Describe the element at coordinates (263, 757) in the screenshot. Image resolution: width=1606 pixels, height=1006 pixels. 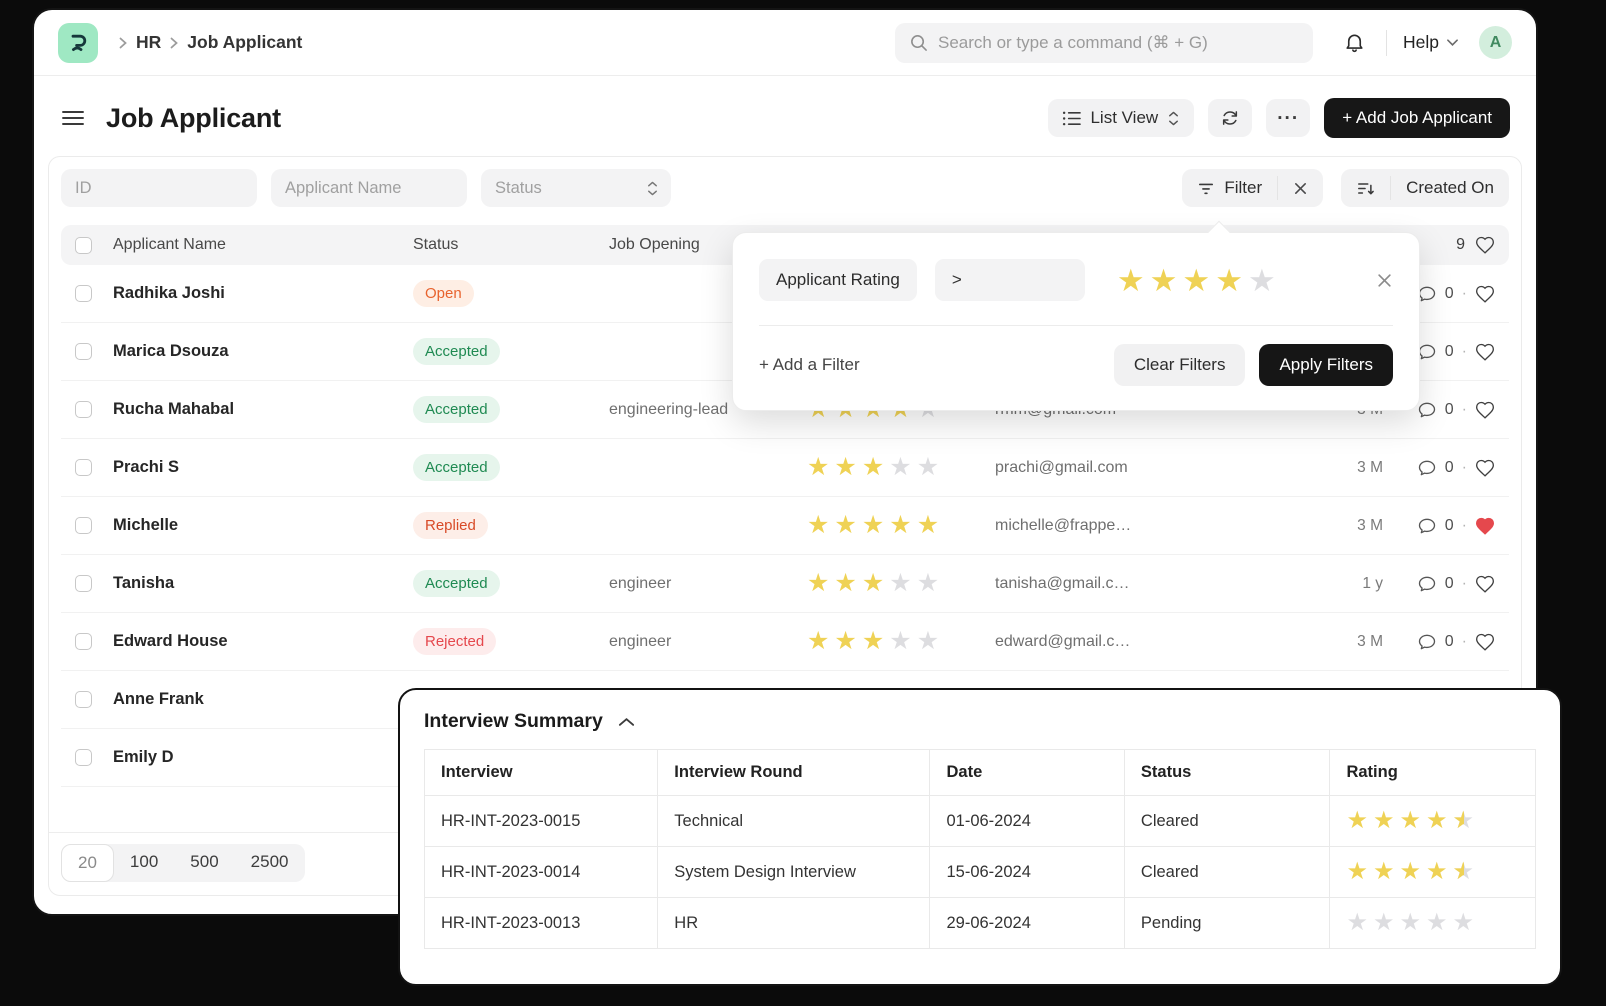
I see `applicant-name: Emily D` at that location.